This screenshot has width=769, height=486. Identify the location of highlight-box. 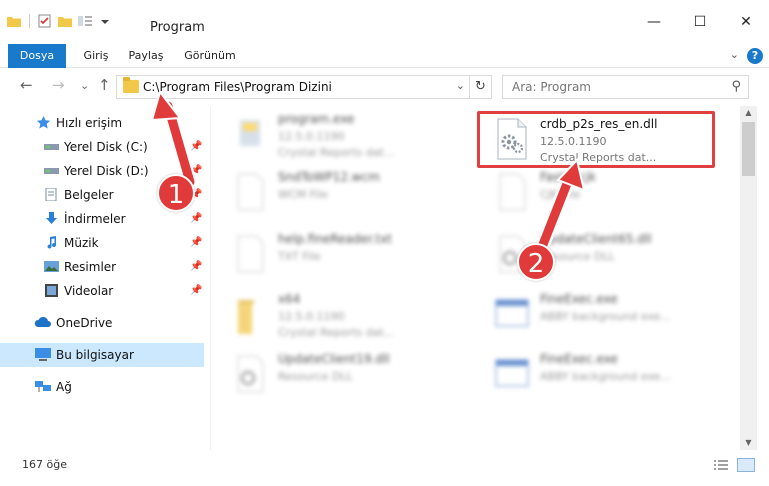
(596, 139).